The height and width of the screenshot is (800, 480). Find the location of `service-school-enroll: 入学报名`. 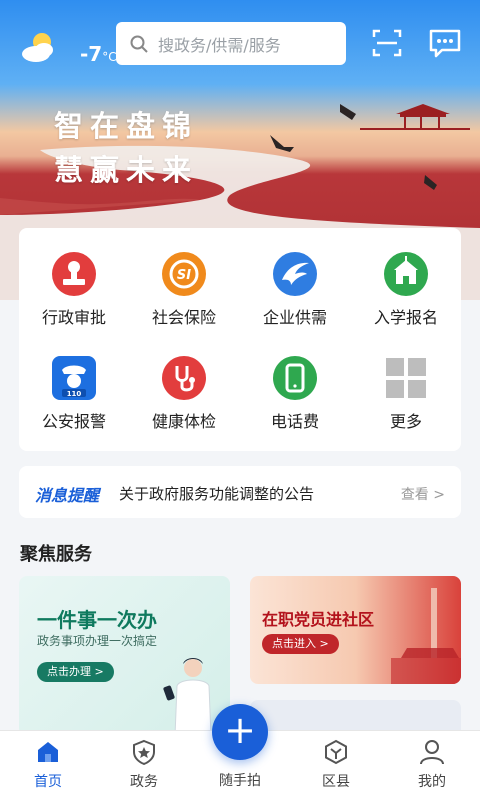

service-school-enroll: 入学报名 is located at coordinates (406, 278).